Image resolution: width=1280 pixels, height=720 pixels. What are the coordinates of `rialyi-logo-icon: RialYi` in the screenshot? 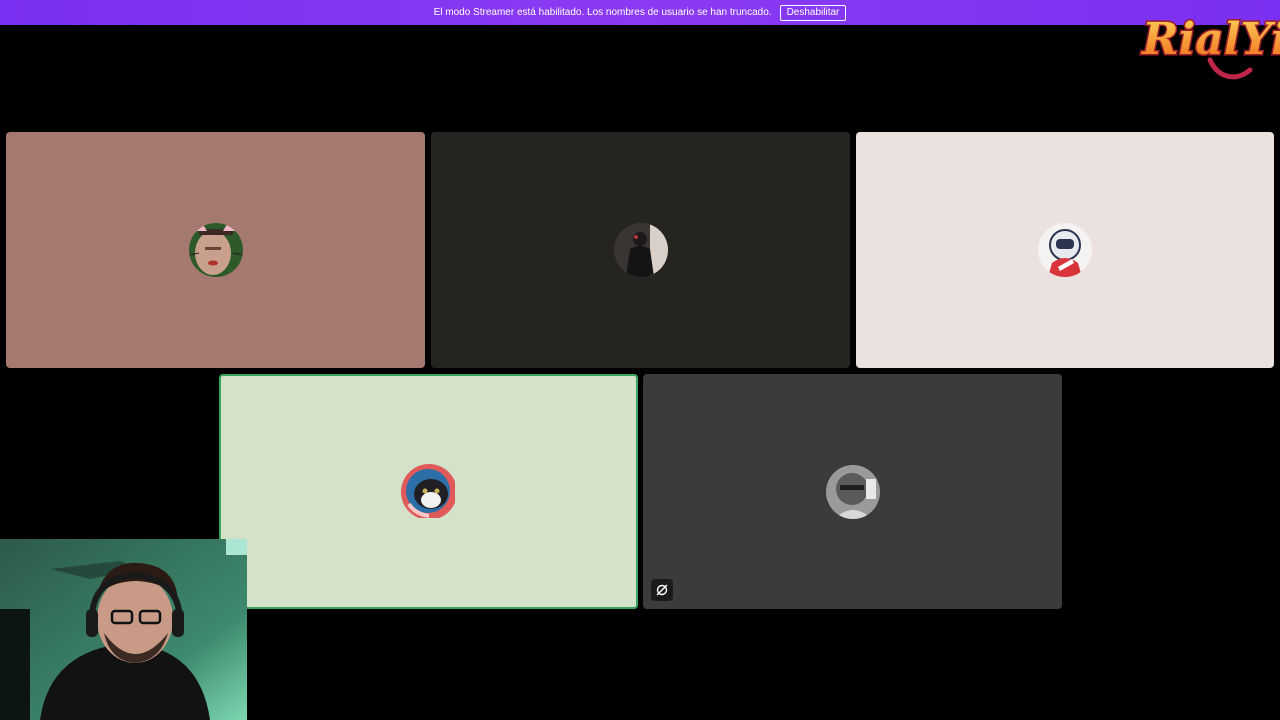 It's located at (1209, 46).